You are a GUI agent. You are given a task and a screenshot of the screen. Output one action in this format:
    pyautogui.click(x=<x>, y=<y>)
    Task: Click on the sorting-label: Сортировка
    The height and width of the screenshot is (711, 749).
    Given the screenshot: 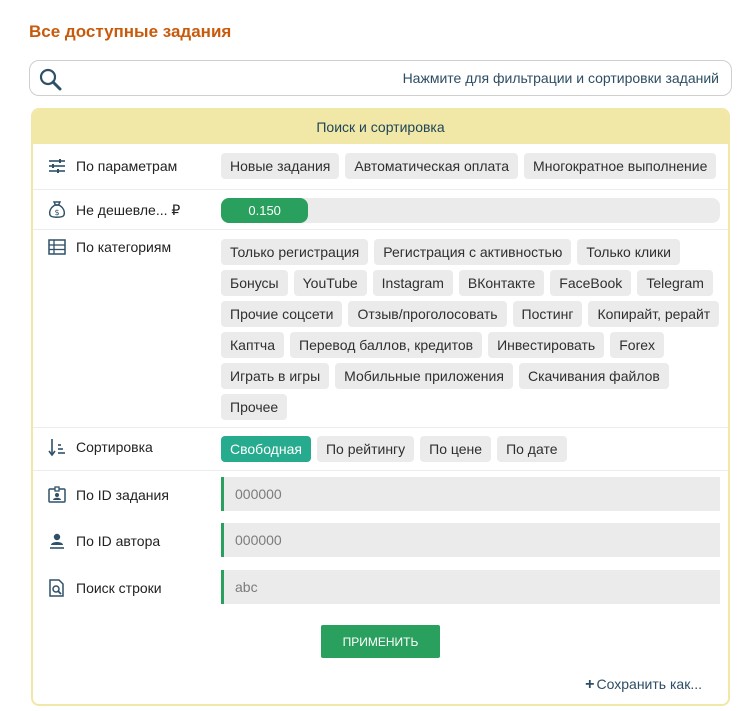 What is the action you would take?
    pyautogui.click(x=100, y=447)
    